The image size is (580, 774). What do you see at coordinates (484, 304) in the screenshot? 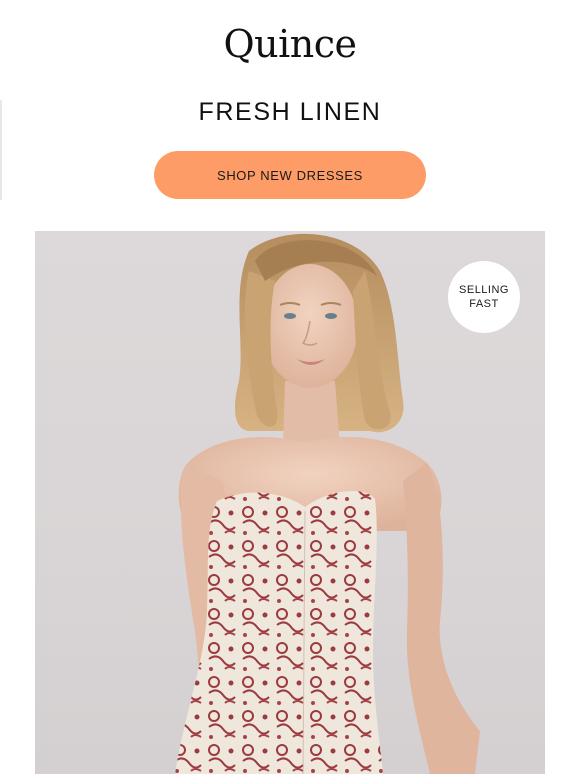
I see `badge-line-2: FAST` at bounding box center [484, 304].